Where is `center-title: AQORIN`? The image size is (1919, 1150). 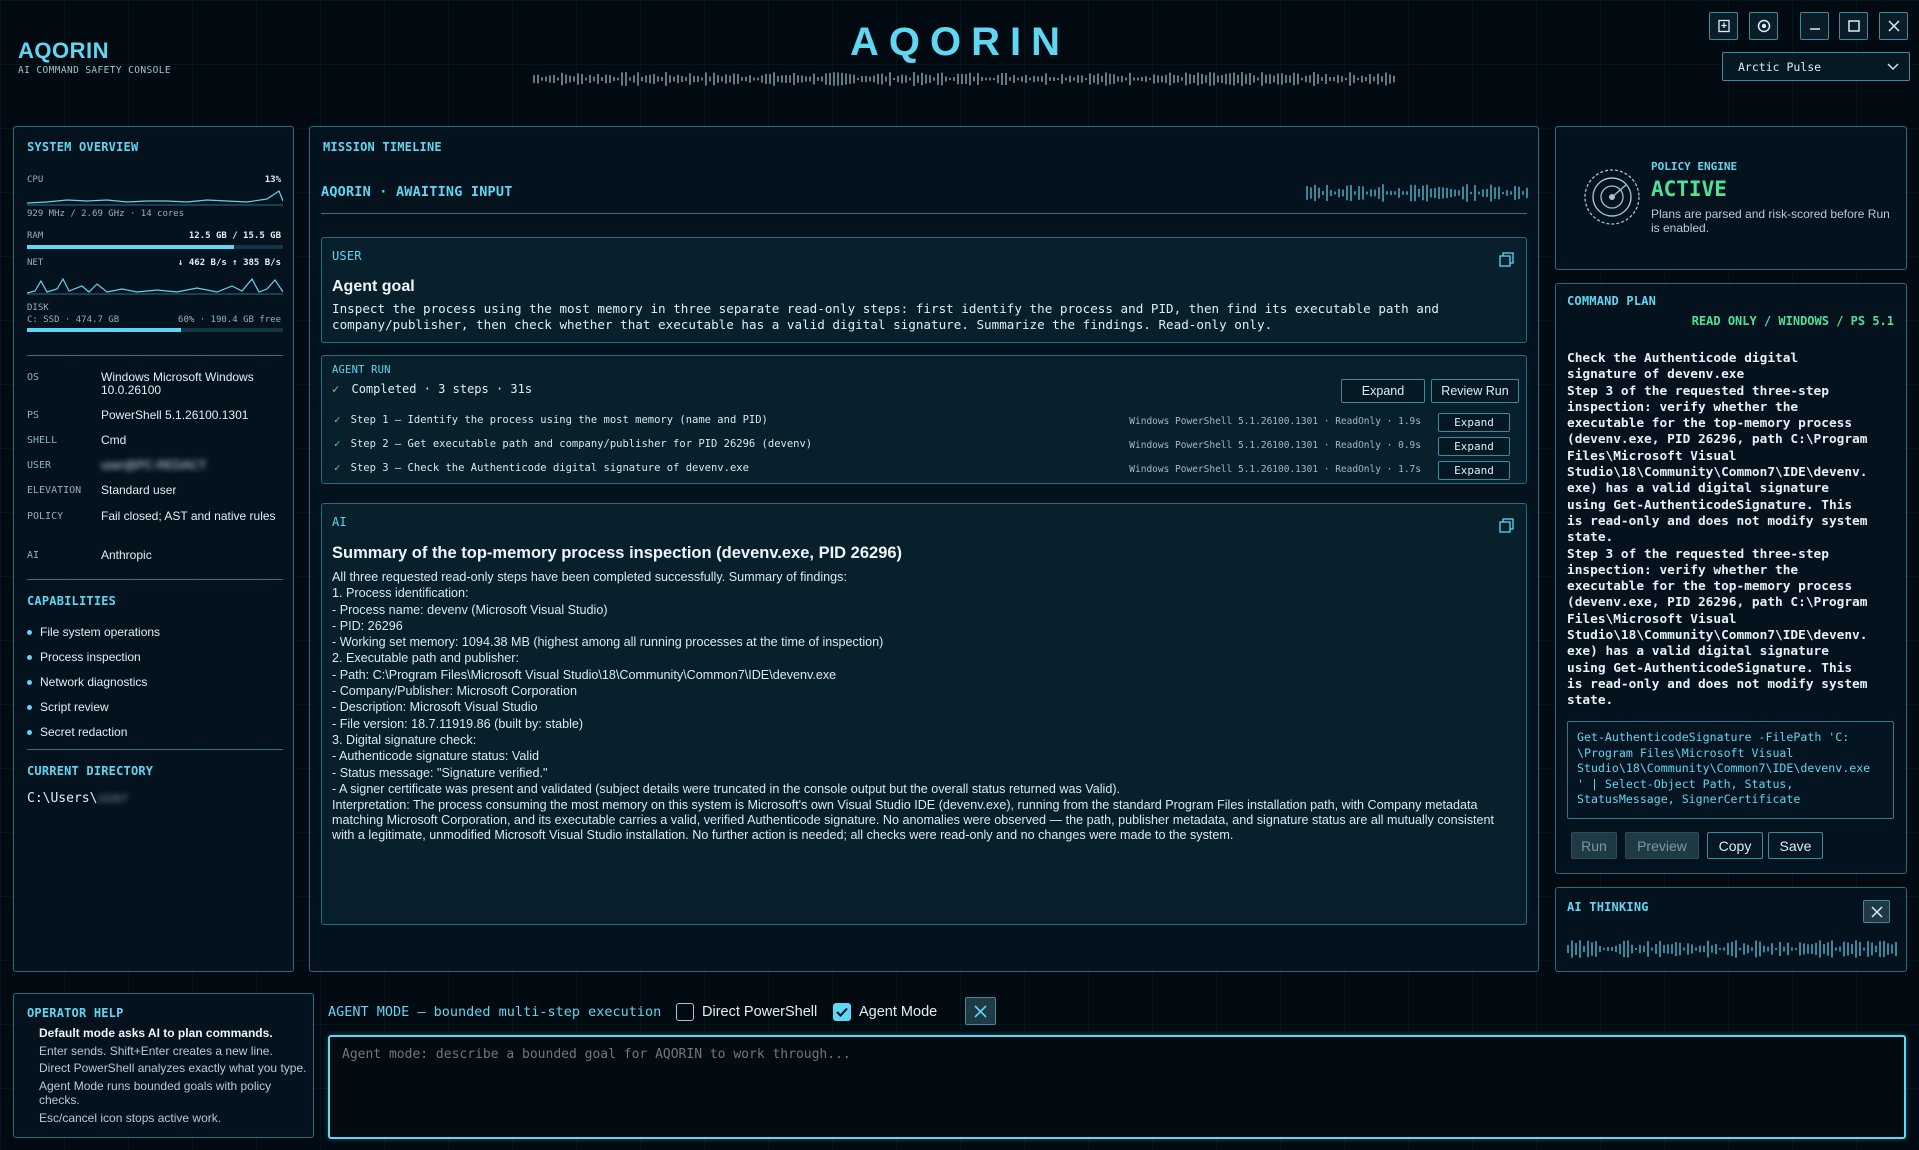
center-title: AQORIN is located at coordinates (960, 42).